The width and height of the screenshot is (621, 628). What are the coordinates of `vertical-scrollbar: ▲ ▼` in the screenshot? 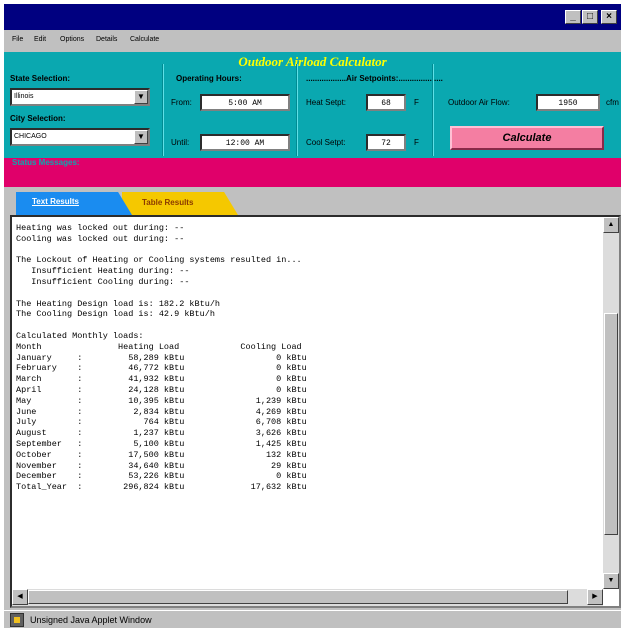 It's located at (611, 403).